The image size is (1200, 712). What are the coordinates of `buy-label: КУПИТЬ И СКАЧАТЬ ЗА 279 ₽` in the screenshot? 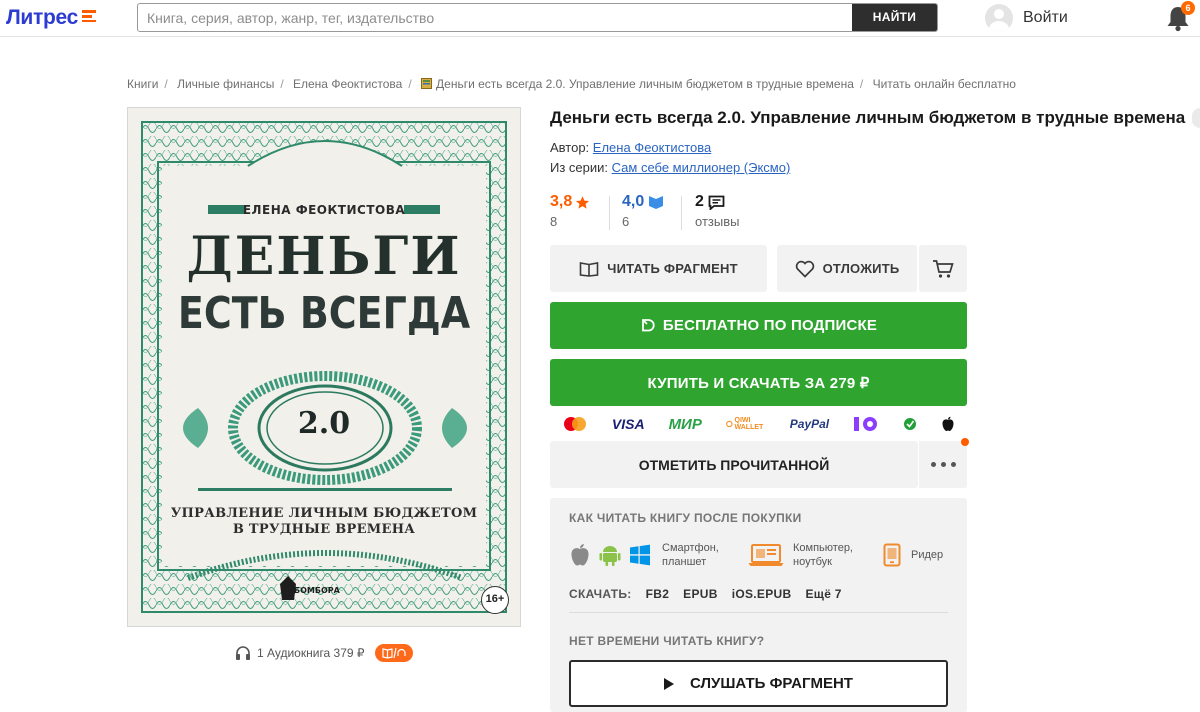 It's located at (758, 383).